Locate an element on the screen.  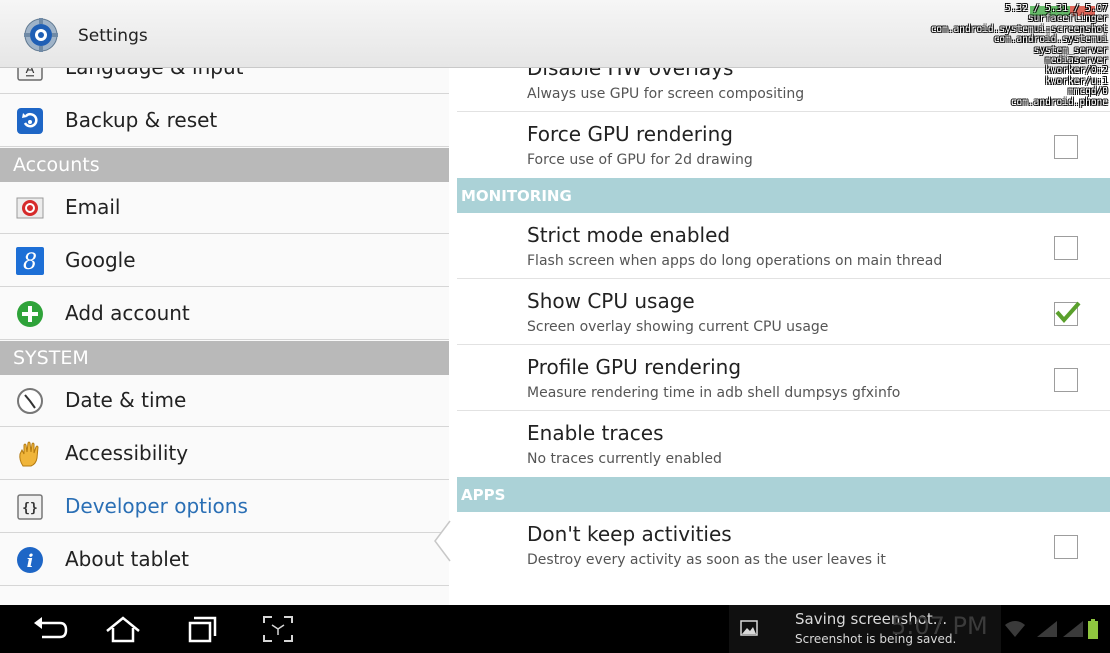
signal-icon is located at coordinates (1060, 629).